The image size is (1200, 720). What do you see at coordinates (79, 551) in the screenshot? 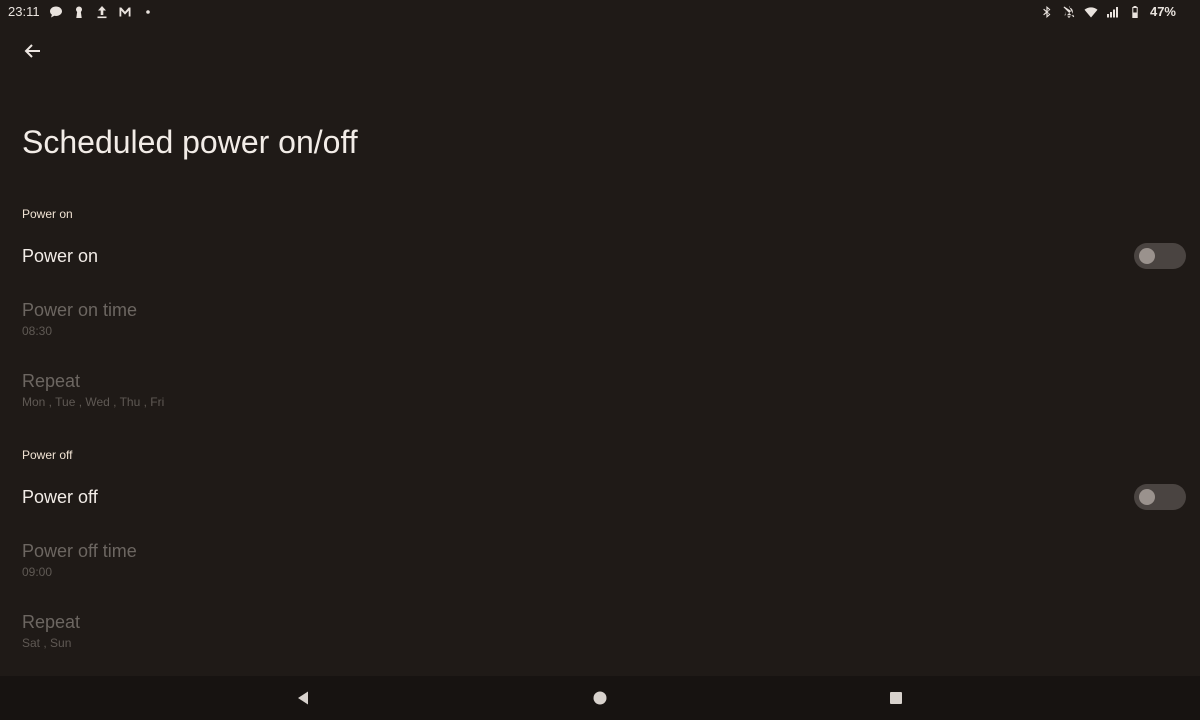
I see `power-off-time-label: Power off time` at bounding box center [79, 551].